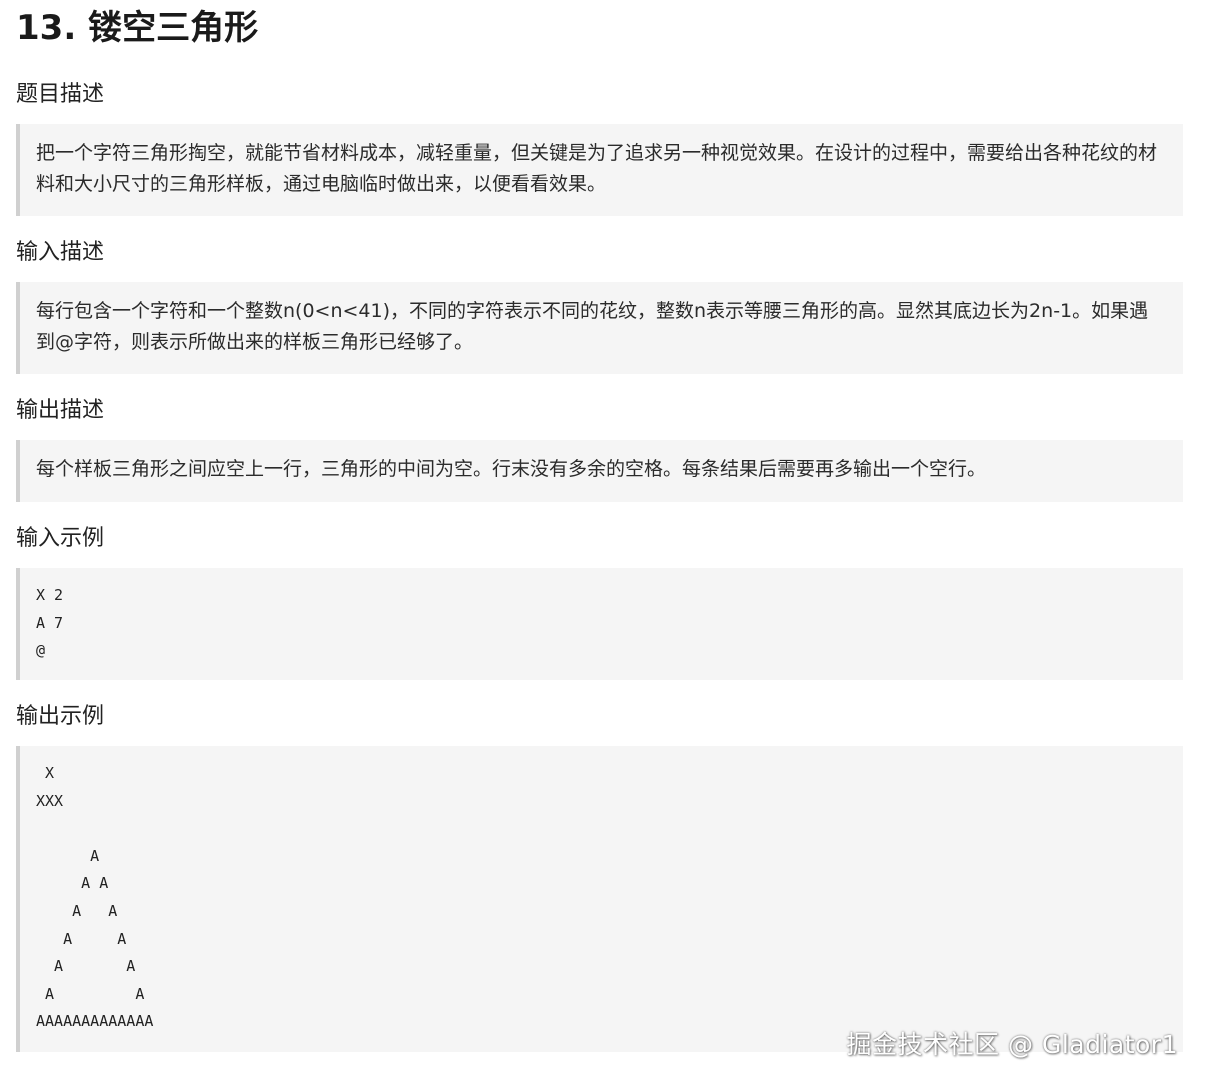 This screenshot has height=1087, width=1206. Describe the element at coordinates (1012, 1044) in the screenshot. I see `watermark-text: 掘金技术社区 @ Gladiator1` at that location.